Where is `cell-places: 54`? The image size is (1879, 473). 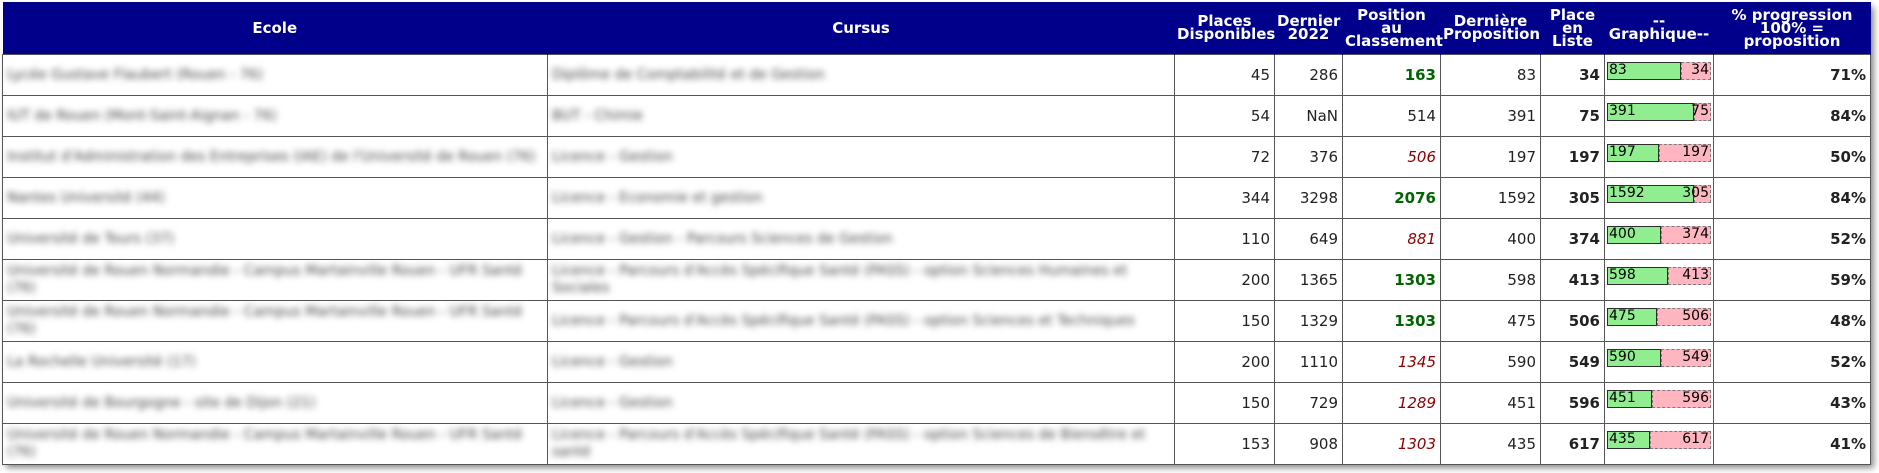 cell-places: 54 is located at coordinates (1224, 116).